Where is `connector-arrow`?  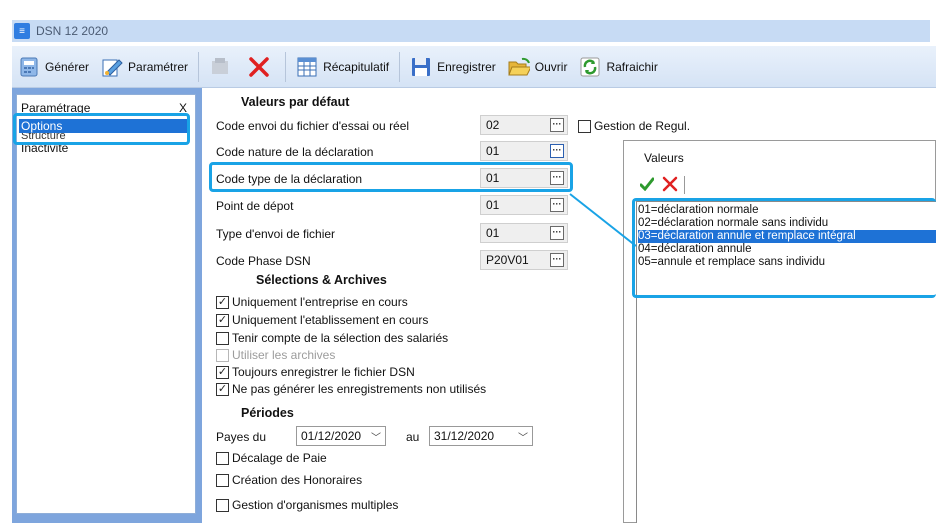
connector-arrow is located at coordinates (603, 220).